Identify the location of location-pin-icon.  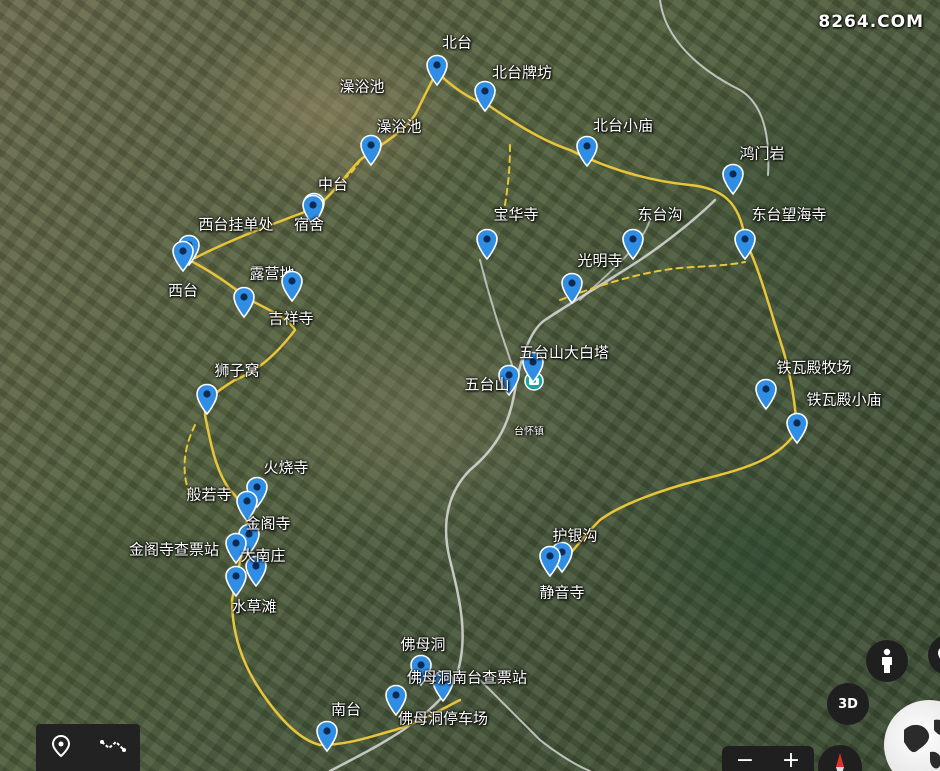
(61, 747).